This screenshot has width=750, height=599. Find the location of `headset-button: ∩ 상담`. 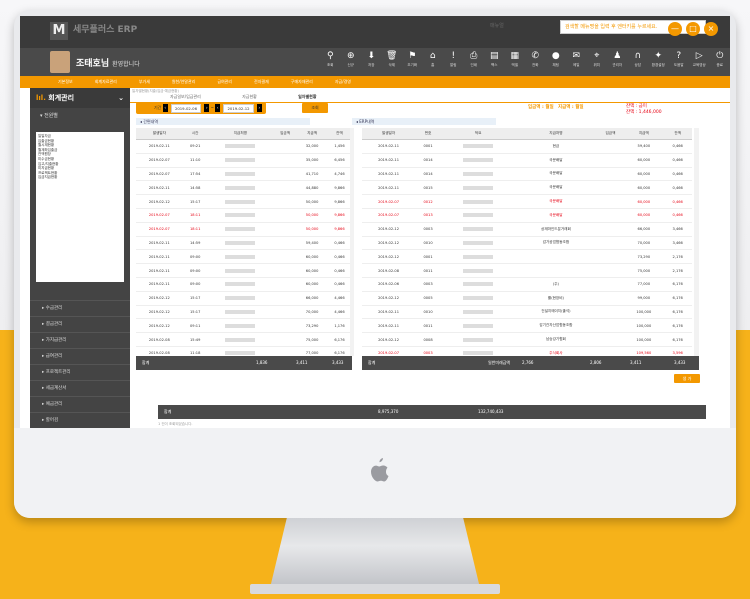

headset-button: ∩ 상담 is located at coordinates (638, 62).